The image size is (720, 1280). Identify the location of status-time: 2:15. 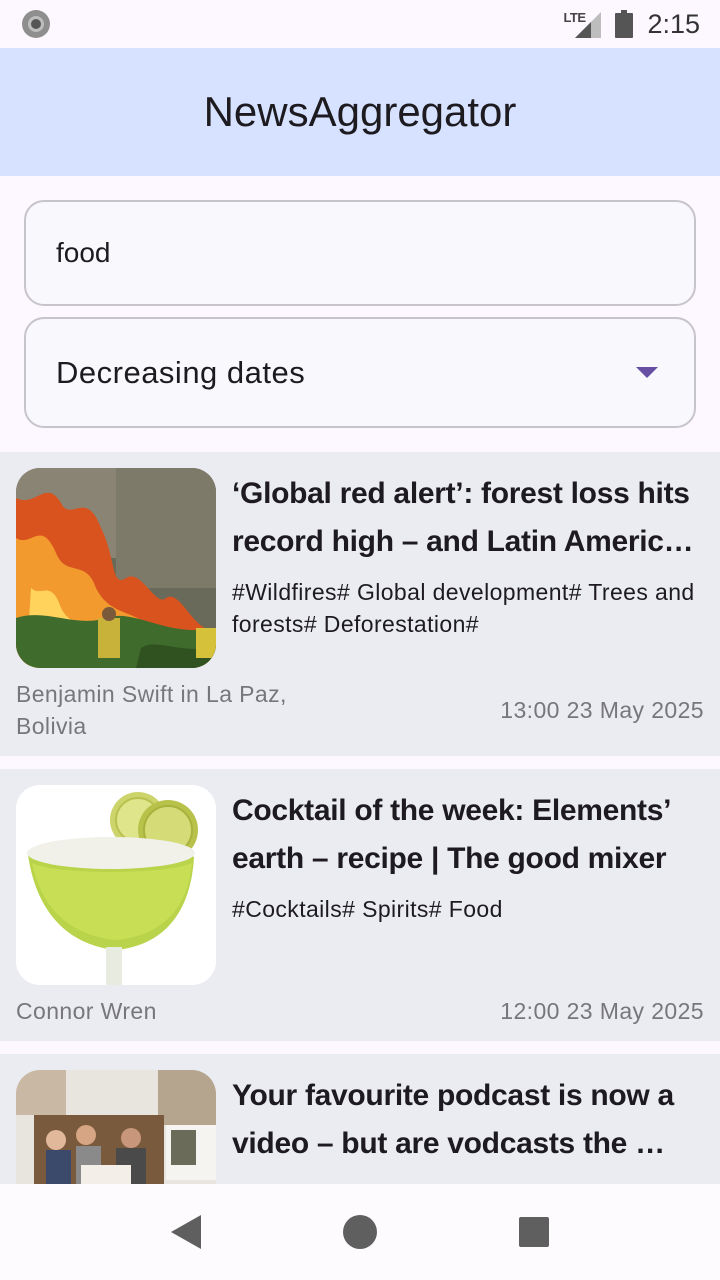
(673, 23).